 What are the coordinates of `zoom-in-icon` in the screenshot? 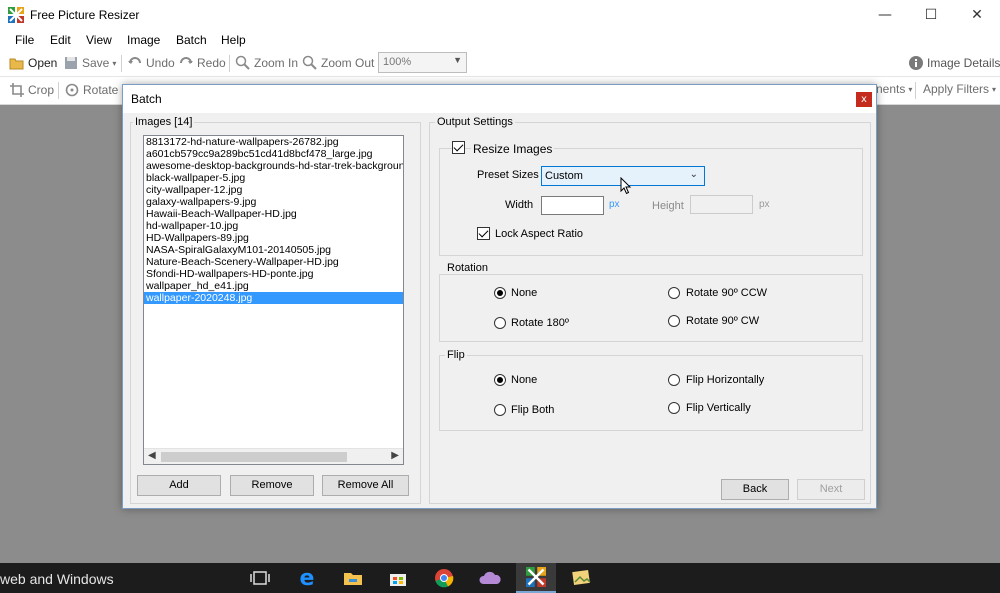 It's located at (242, 62).